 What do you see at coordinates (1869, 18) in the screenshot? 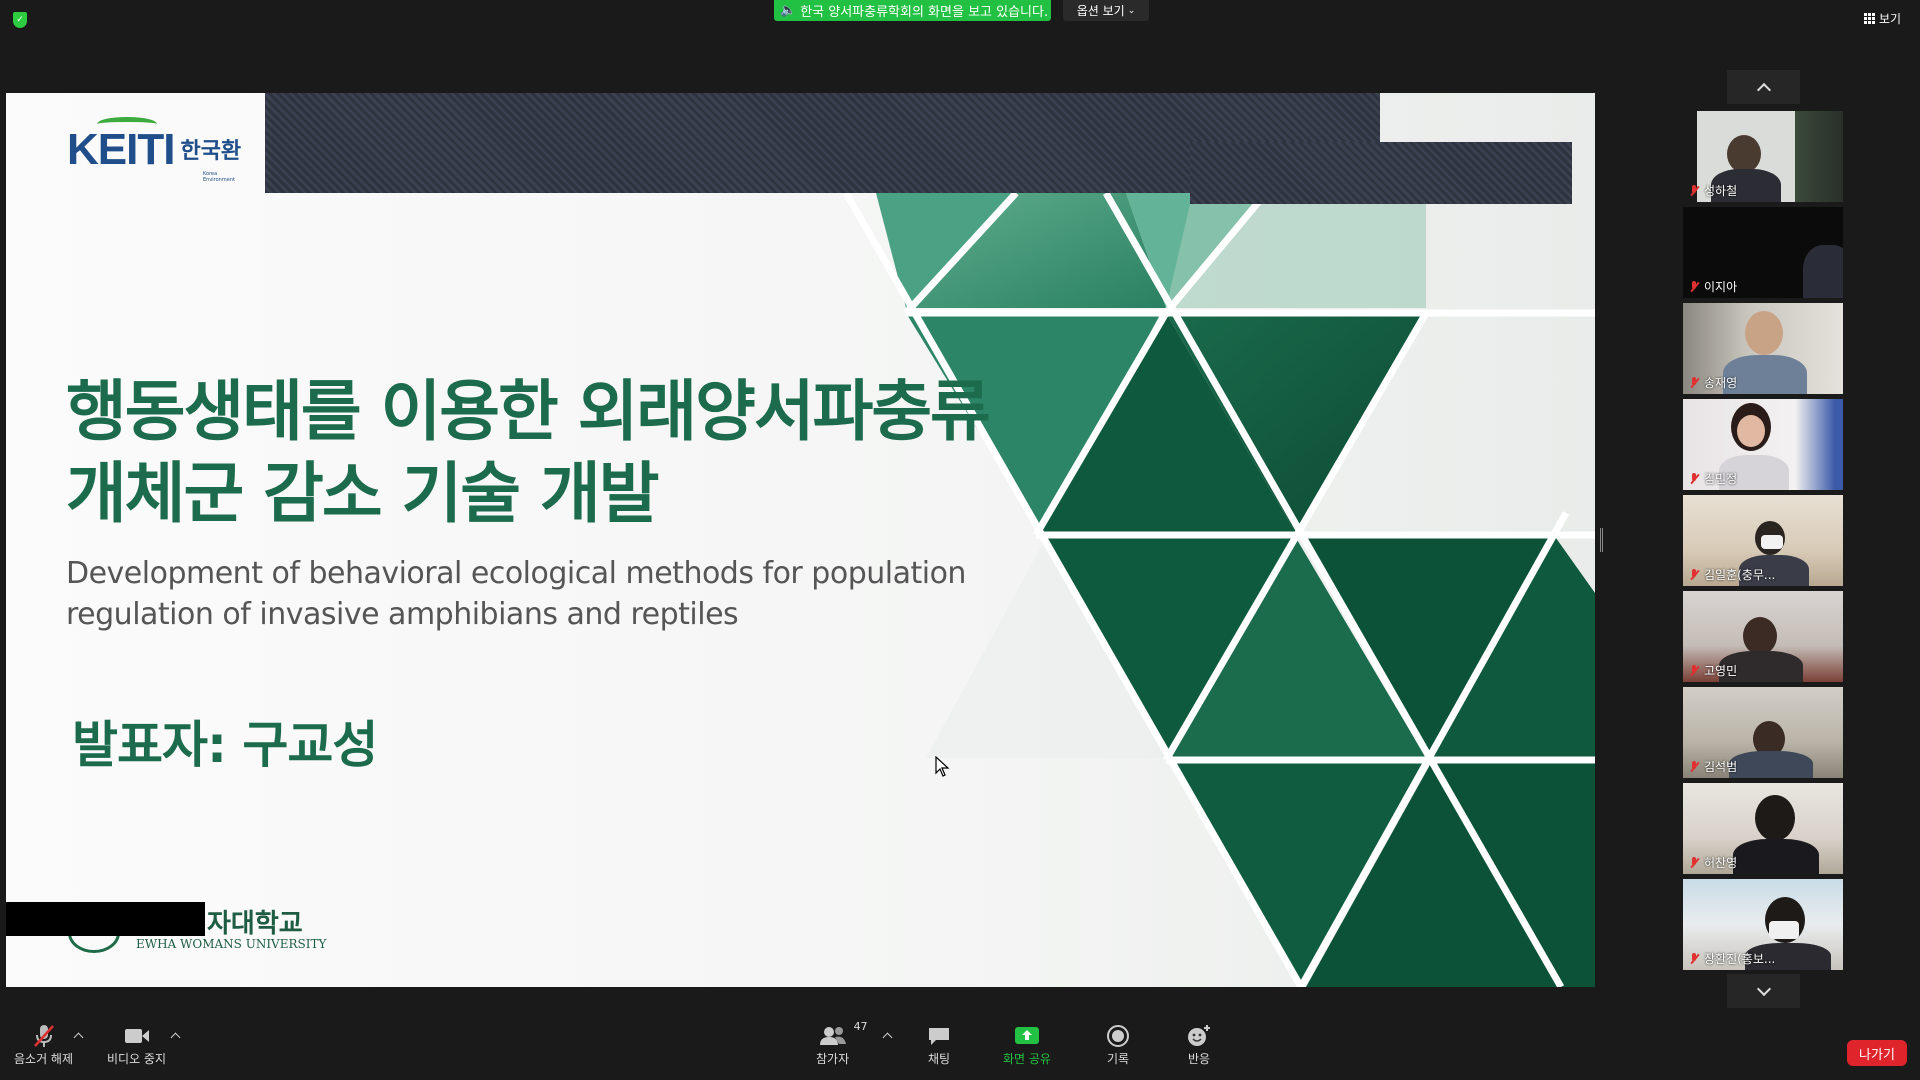
I see `grid-icon` at bounding box center [1869, 18].